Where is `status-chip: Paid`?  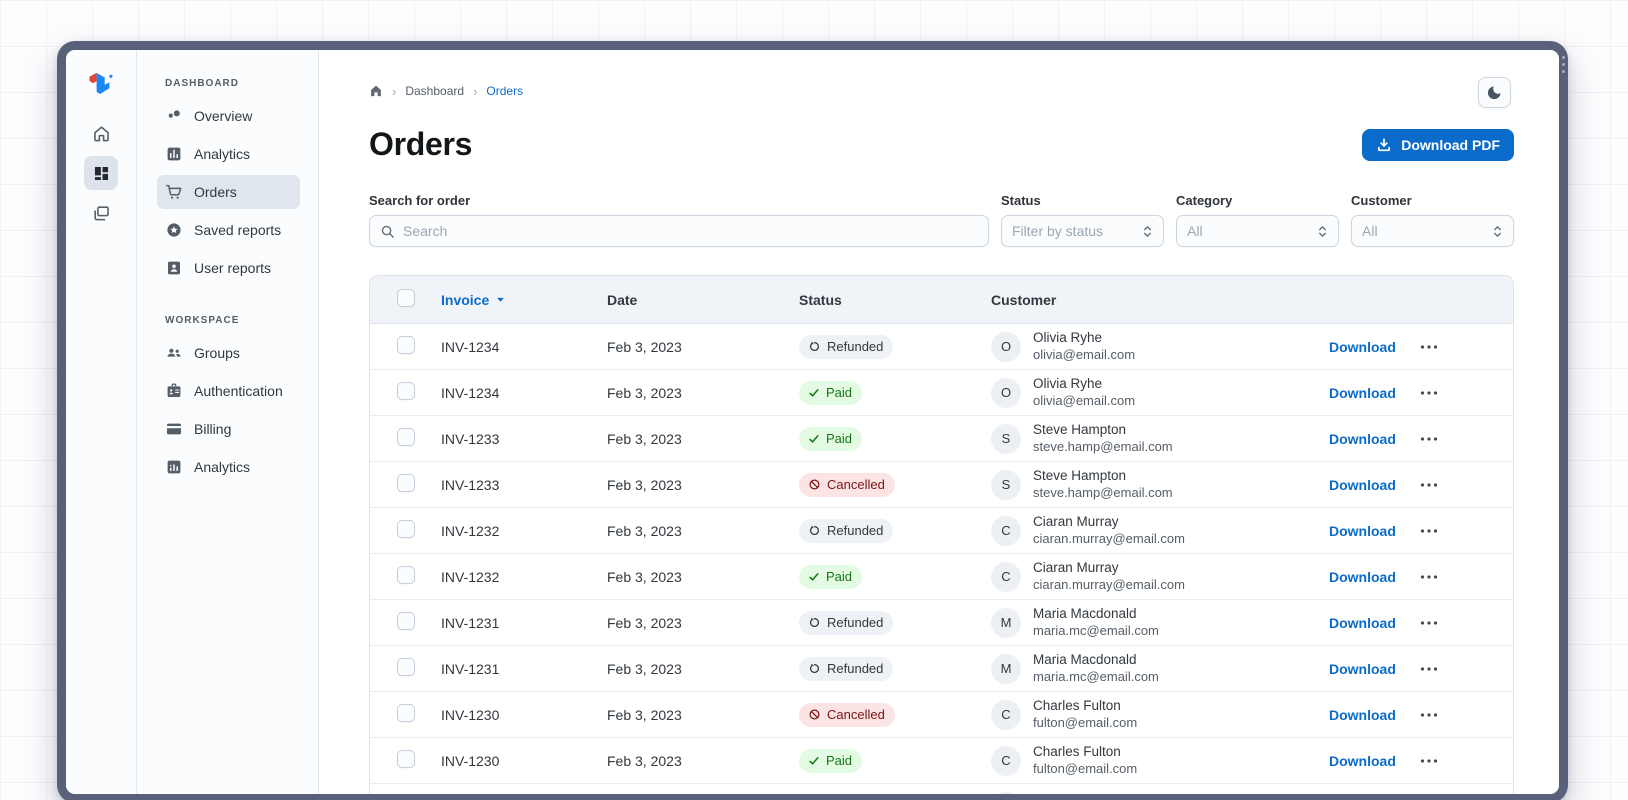
status-chip: Paid is located at coordinates (831, 760).